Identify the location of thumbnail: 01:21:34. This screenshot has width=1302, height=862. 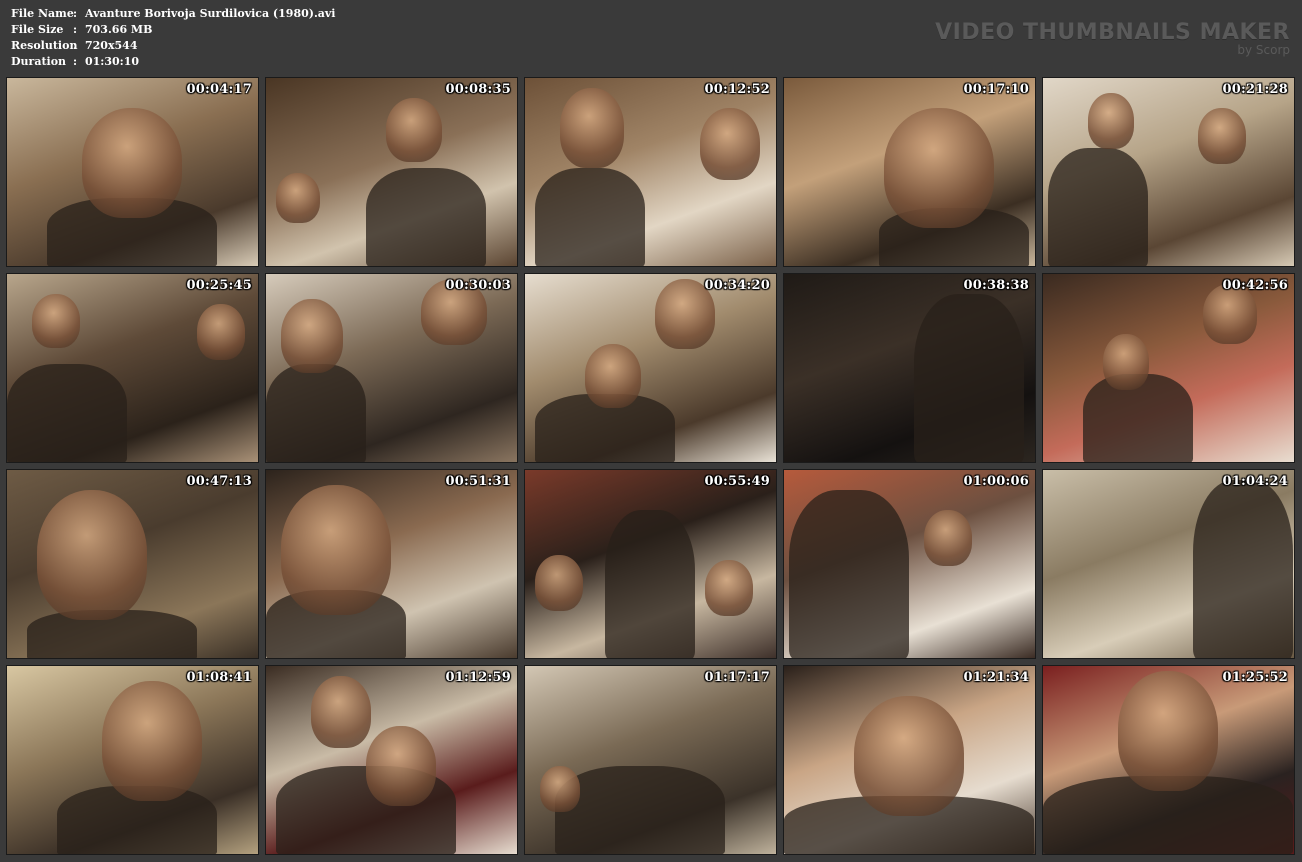
(909, 760).